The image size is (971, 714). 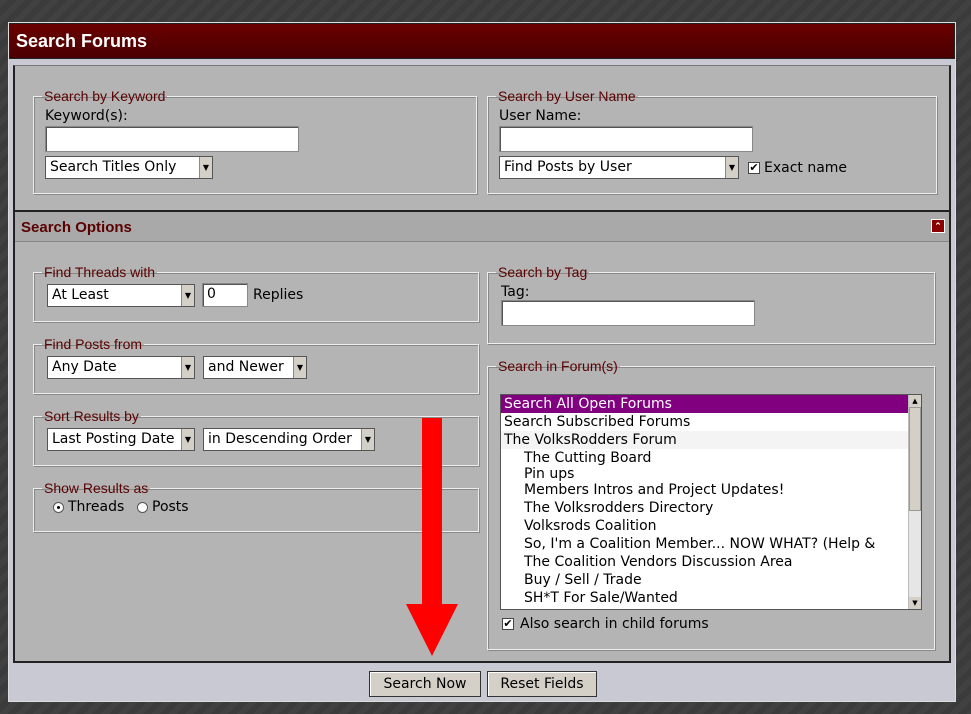 I want to click on forum-option: Buy / Sell / Trade, so click(x=711, y=580).